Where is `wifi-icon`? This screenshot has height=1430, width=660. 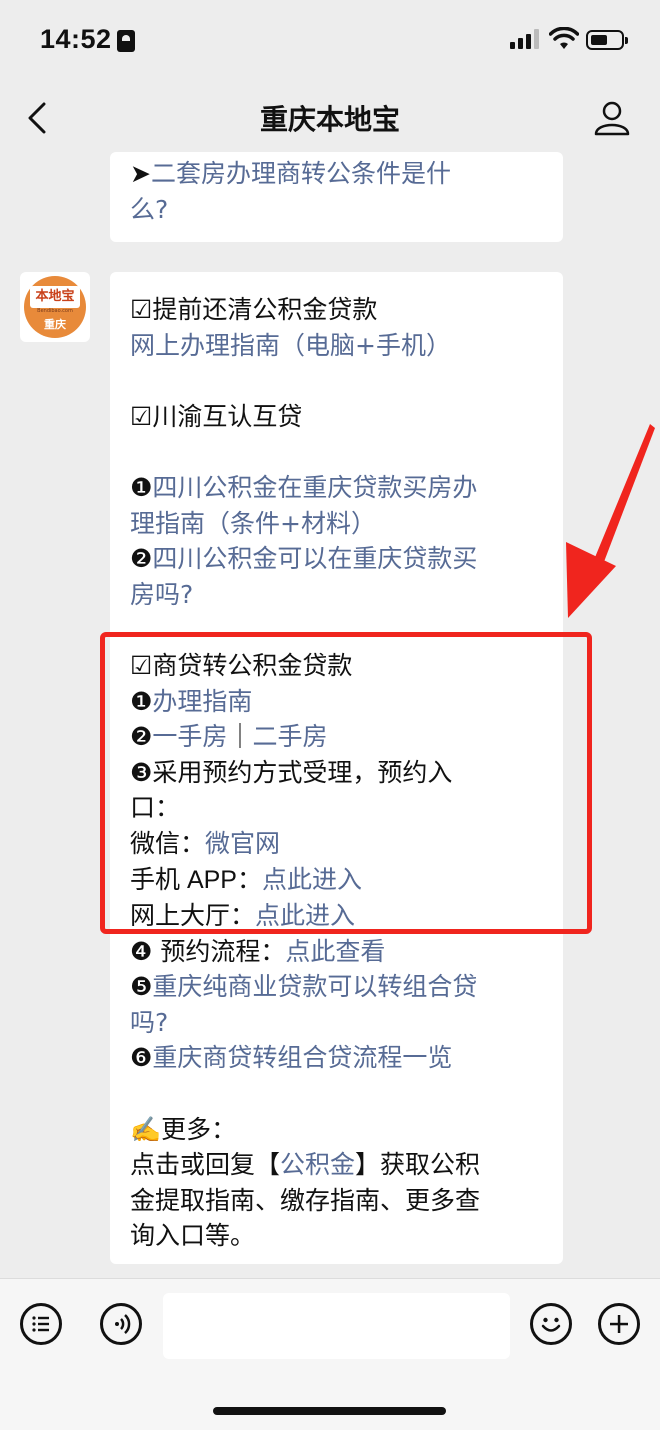
wifi-icon is located at coordinates (564, 38).